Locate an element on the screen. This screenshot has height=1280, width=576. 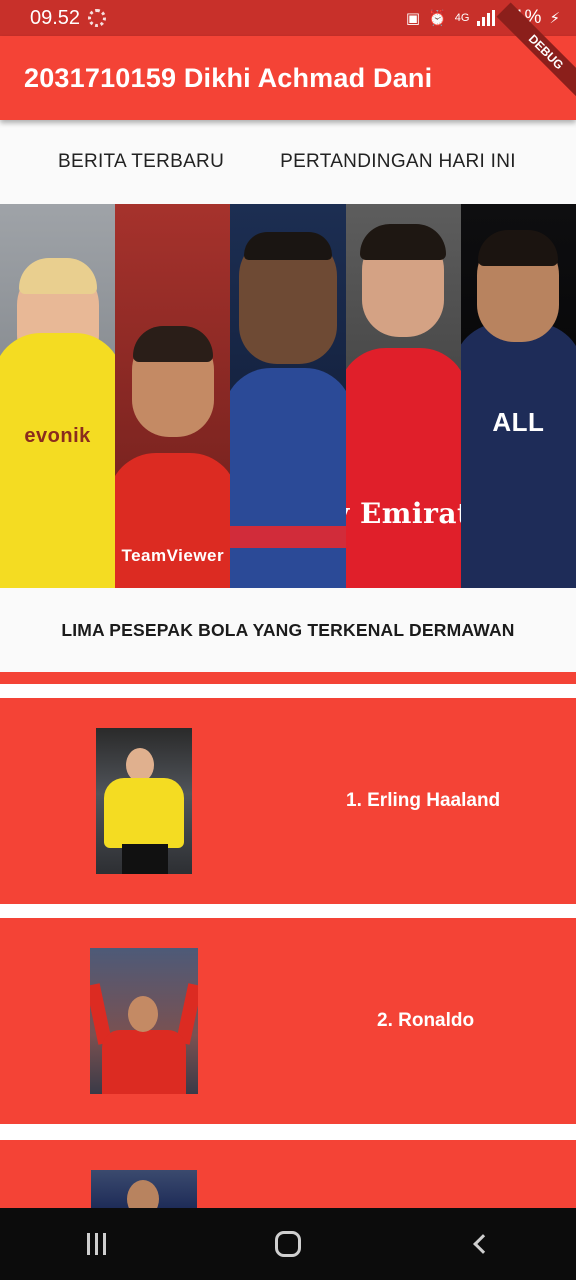
player-name: 2. Ronaldo is located at coordinates (426, 1020).